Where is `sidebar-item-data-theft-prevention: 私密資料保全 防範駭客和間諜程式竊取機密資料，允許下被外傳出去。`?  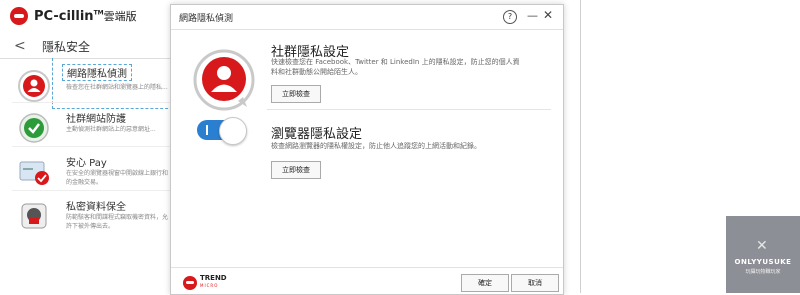 sidebar-item-data-theft-prevention: 私密資料保全 防範駭客和間諜程式竊取機密資料，允許下被外傳出去。 is located at coordinates (86, 218).